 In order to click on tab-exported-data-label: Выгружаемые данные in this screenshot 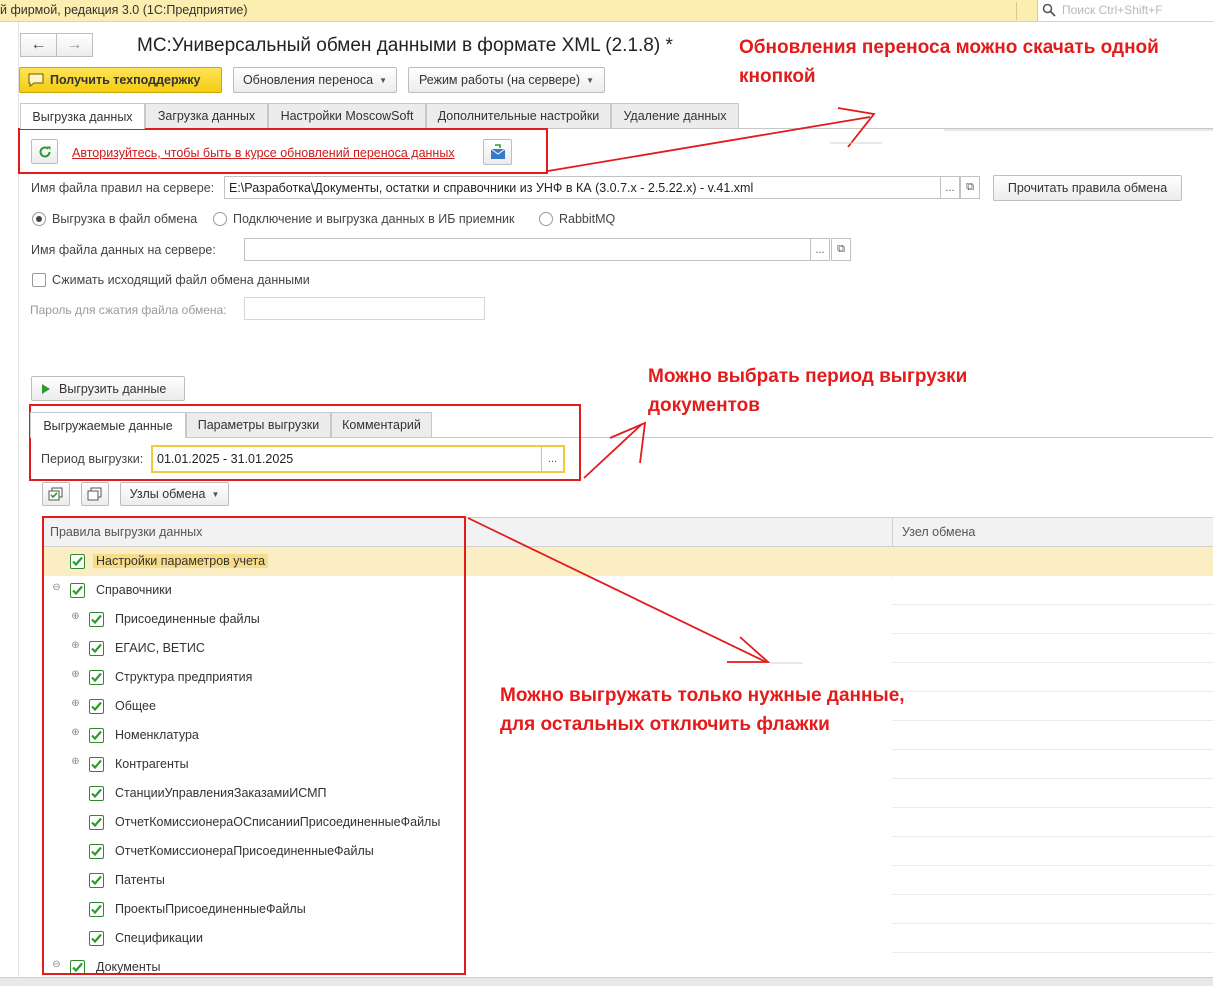, I will do `click(108, 425)`.